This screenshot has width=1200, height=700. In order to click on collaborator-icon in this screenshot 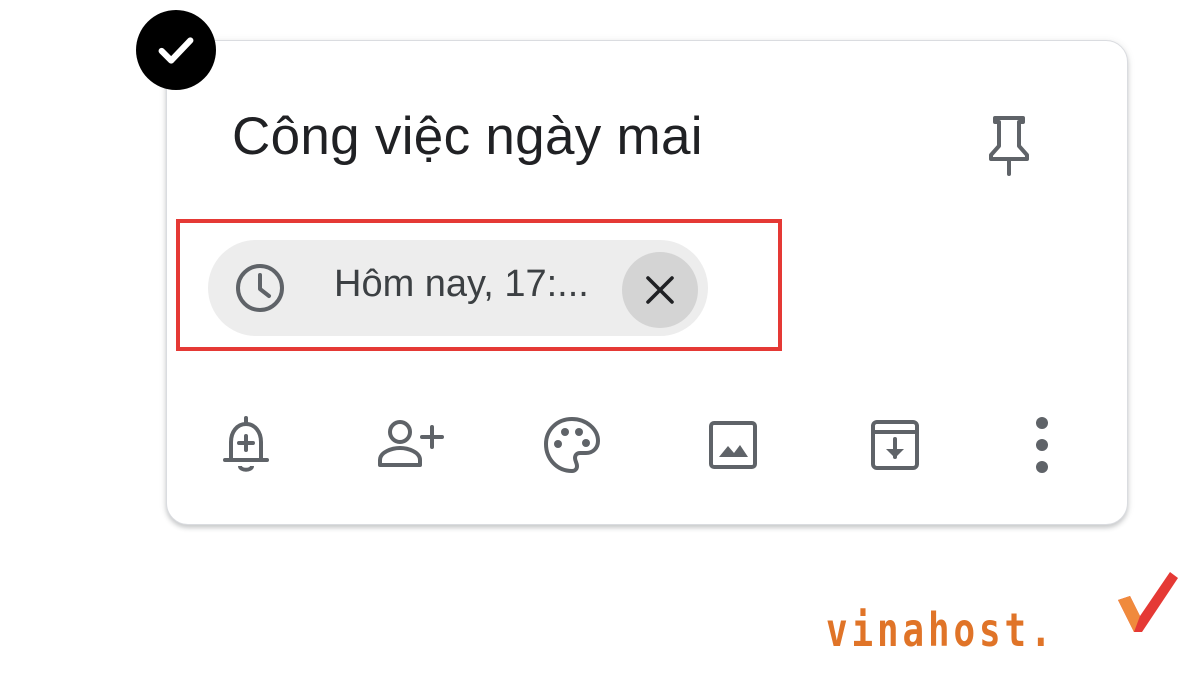, I will do `click(411, 443)`.